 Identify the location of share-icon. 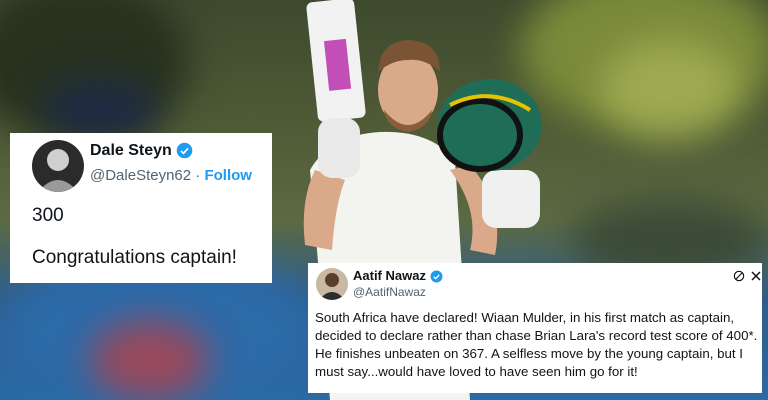
(739, 276).